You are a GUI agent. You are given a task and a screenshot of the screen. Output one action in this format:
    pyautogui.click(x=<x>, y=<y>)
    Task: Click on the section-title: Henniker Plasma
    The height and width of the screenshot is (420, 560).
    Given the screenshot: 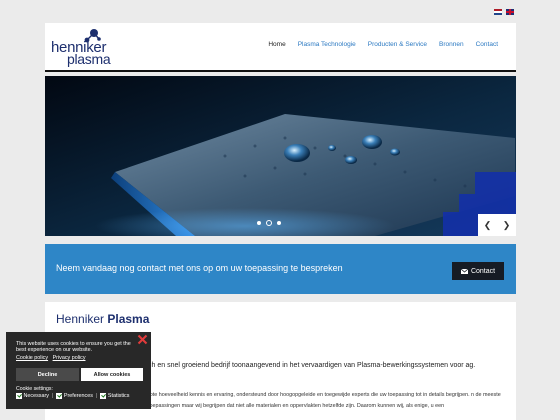 What is the action you would take?
    pyautogui.click(x=102, y=319)
    